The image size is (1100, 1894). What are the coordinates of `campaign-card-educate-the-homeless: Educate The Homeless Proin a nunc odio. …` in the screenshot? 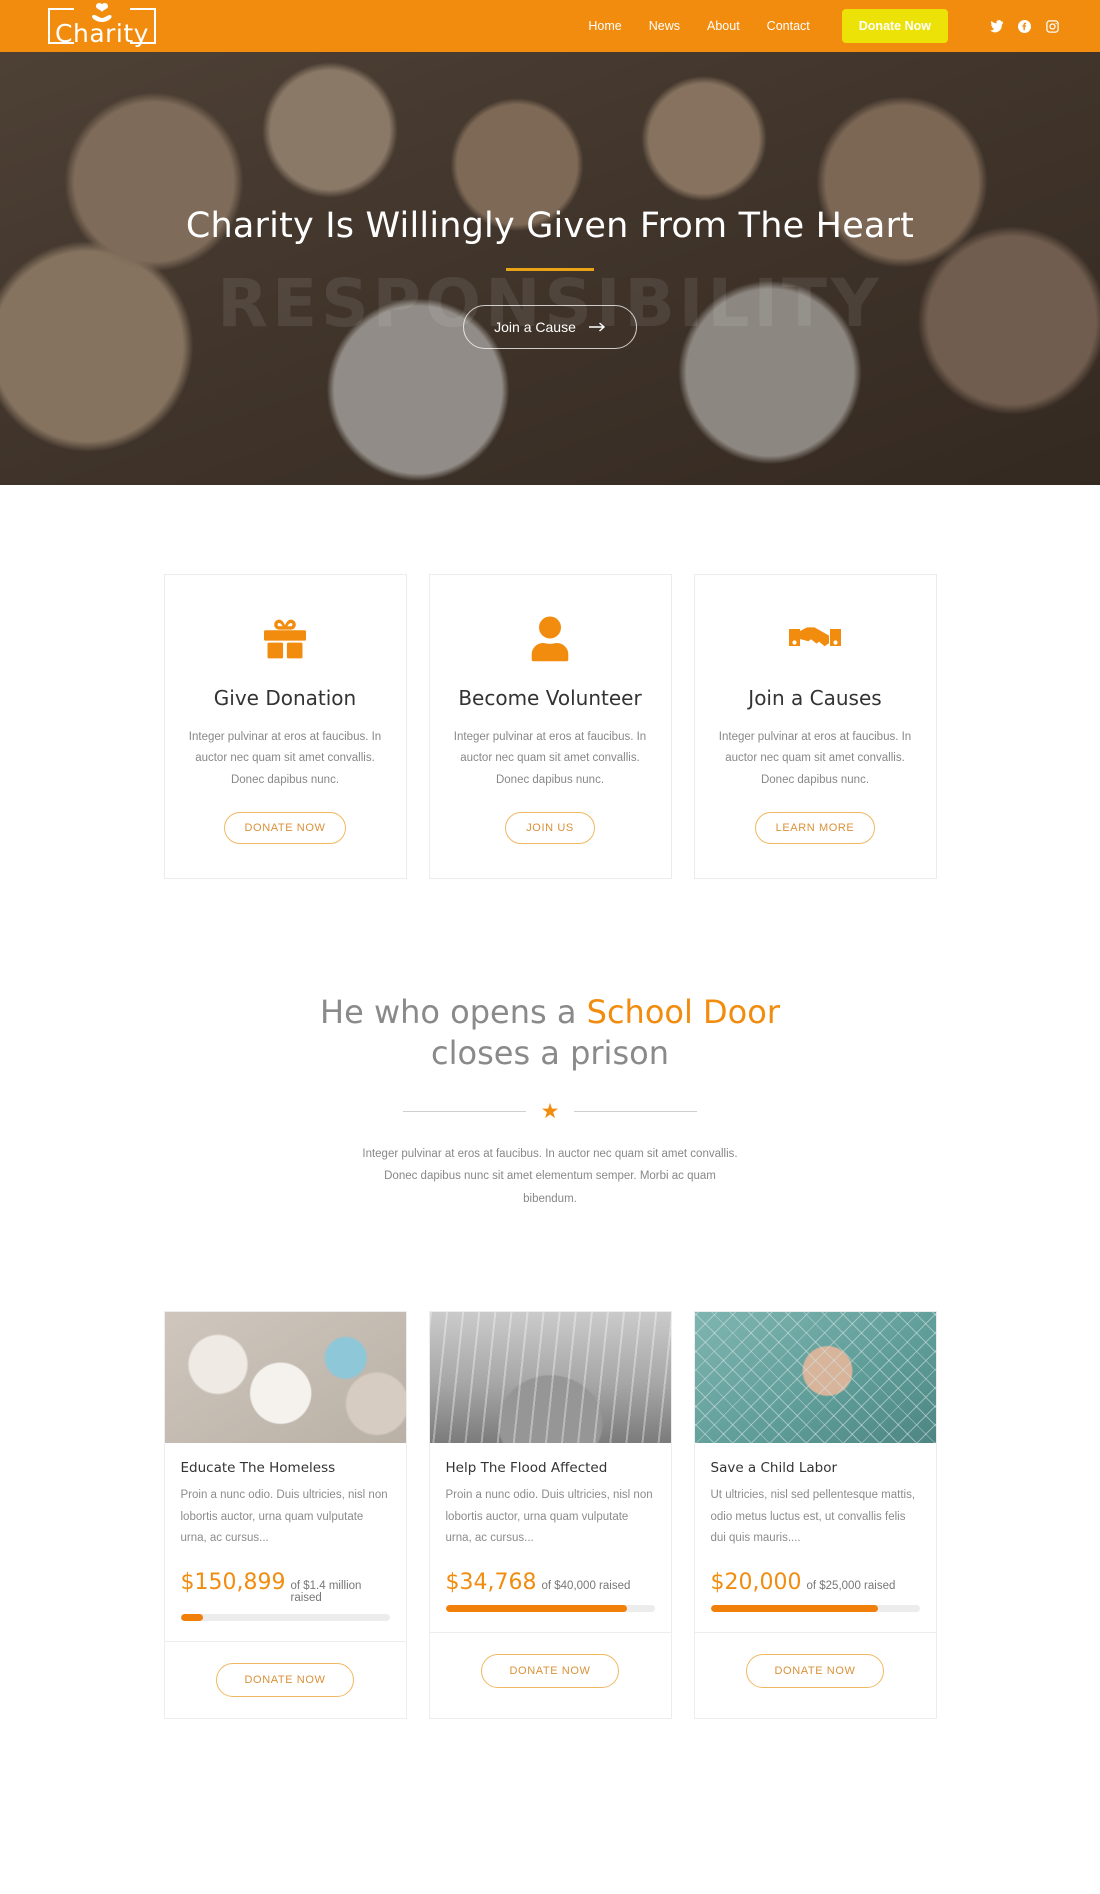 It's located at (285, 1515).